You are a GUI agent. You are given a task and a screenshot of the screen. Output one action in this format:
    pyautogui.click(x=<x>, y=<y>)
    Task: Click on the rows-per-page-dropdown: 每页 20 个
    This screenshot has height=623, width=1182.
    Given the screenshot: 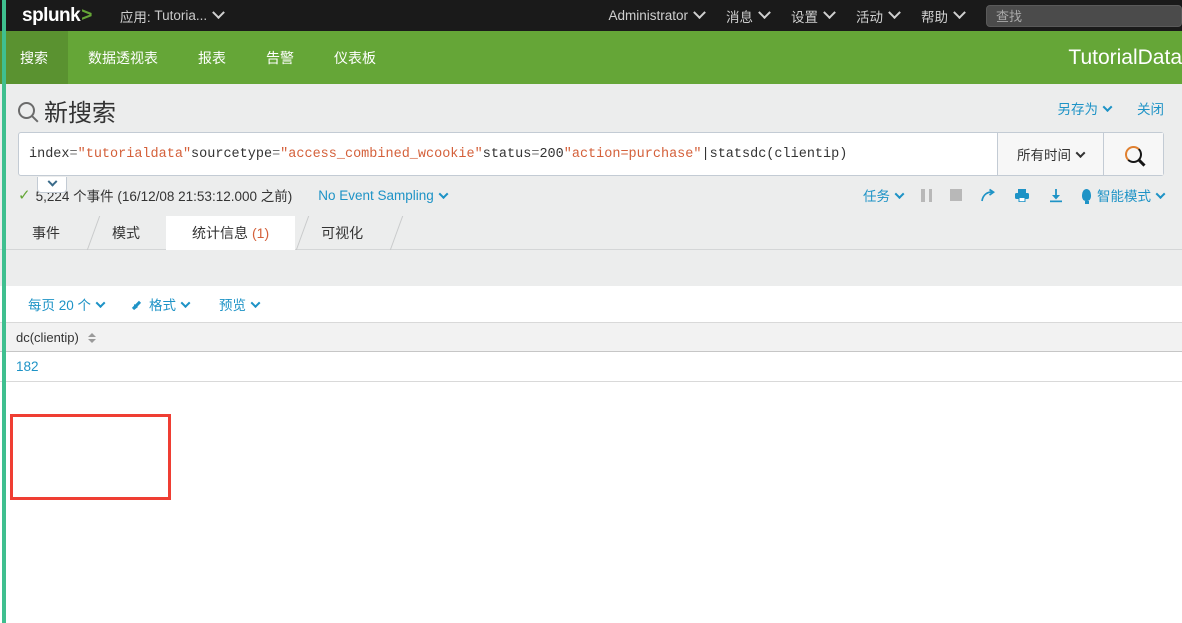 What is the action you would take?
    pyautogui.click(x=67, y=304)
    